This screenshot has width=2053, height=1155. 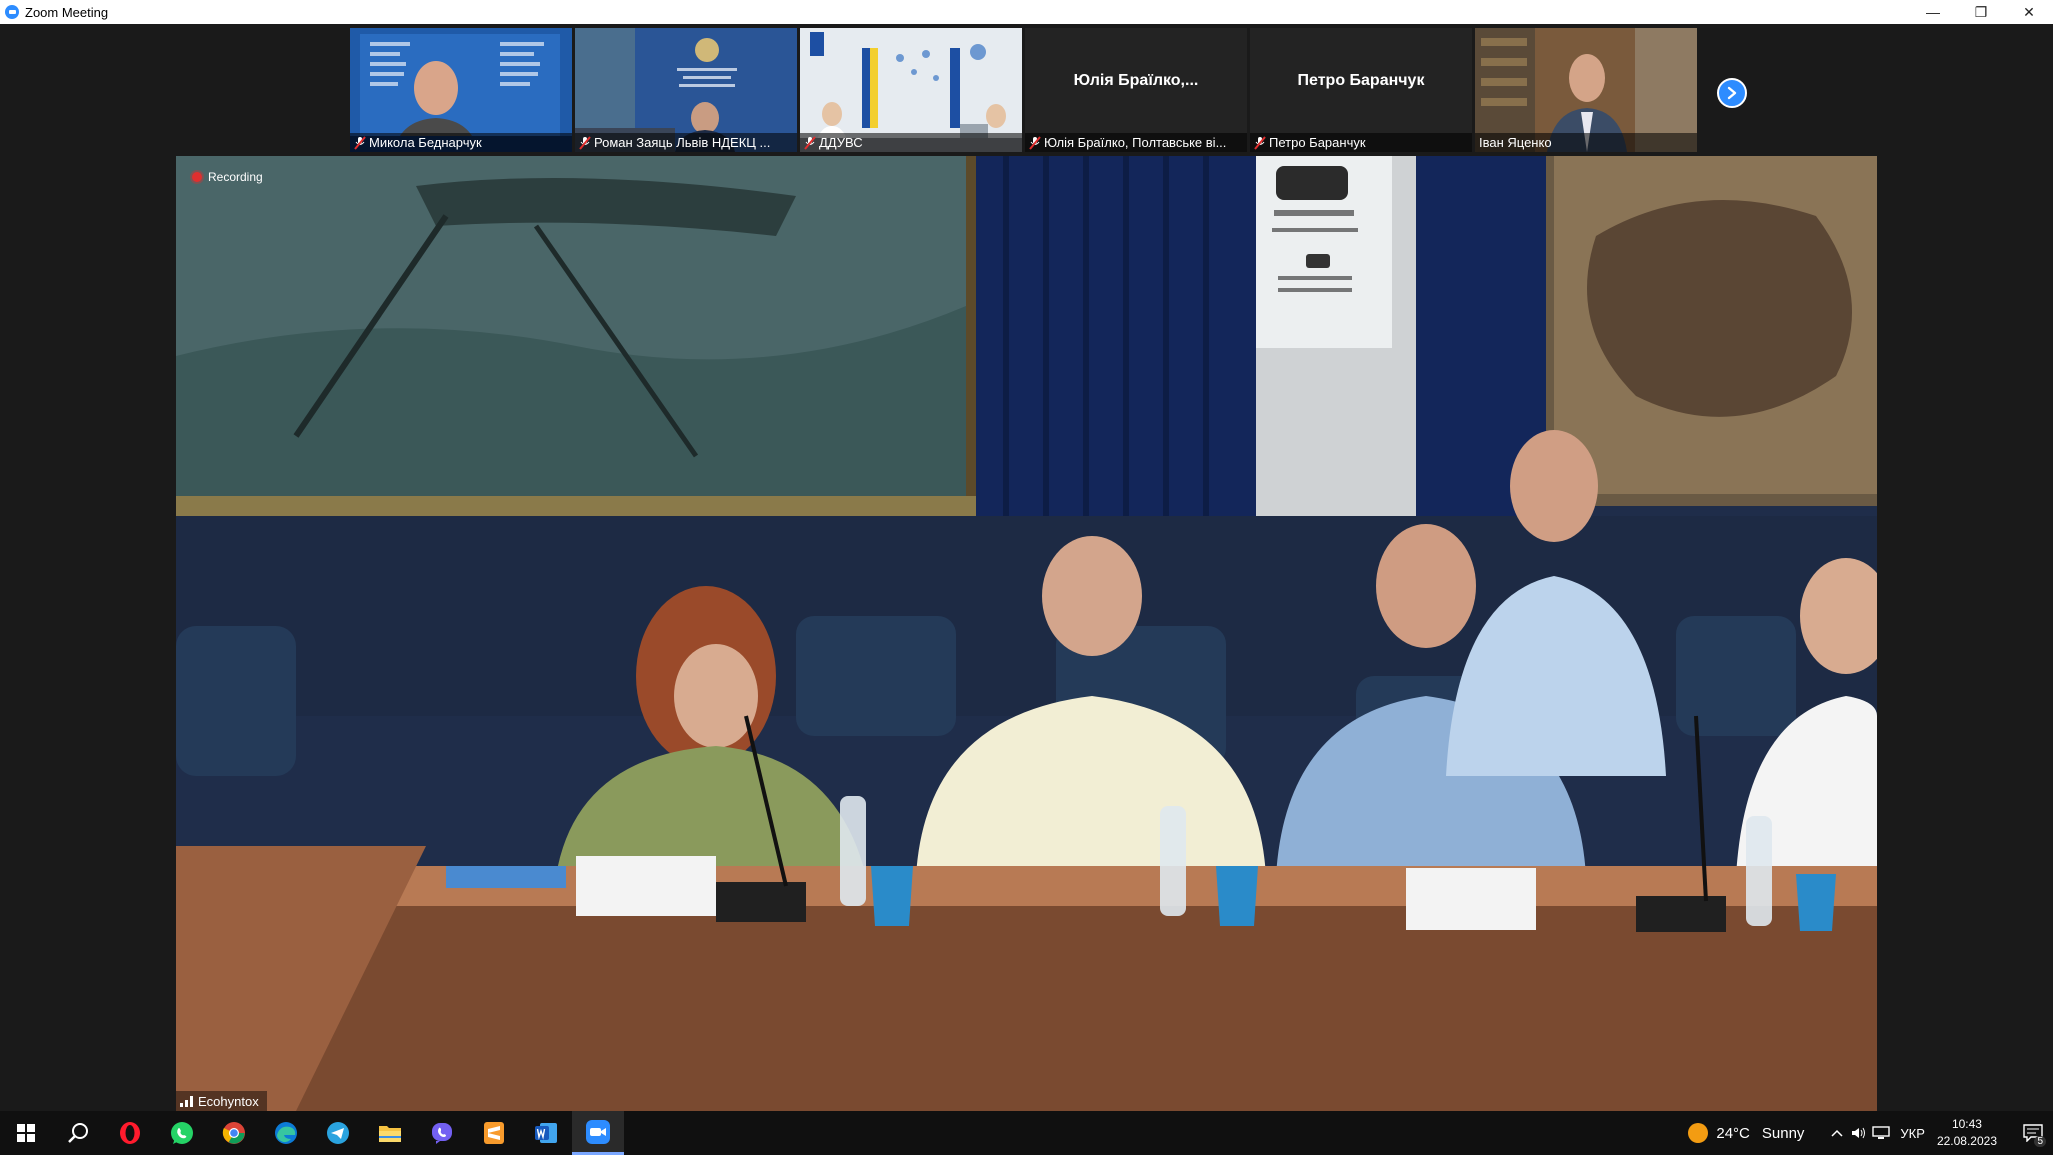 What do you see at coordinates (186, 1101) in the screenshot?
I see `signal-strength-icon` at bounding box center [186, 1101].